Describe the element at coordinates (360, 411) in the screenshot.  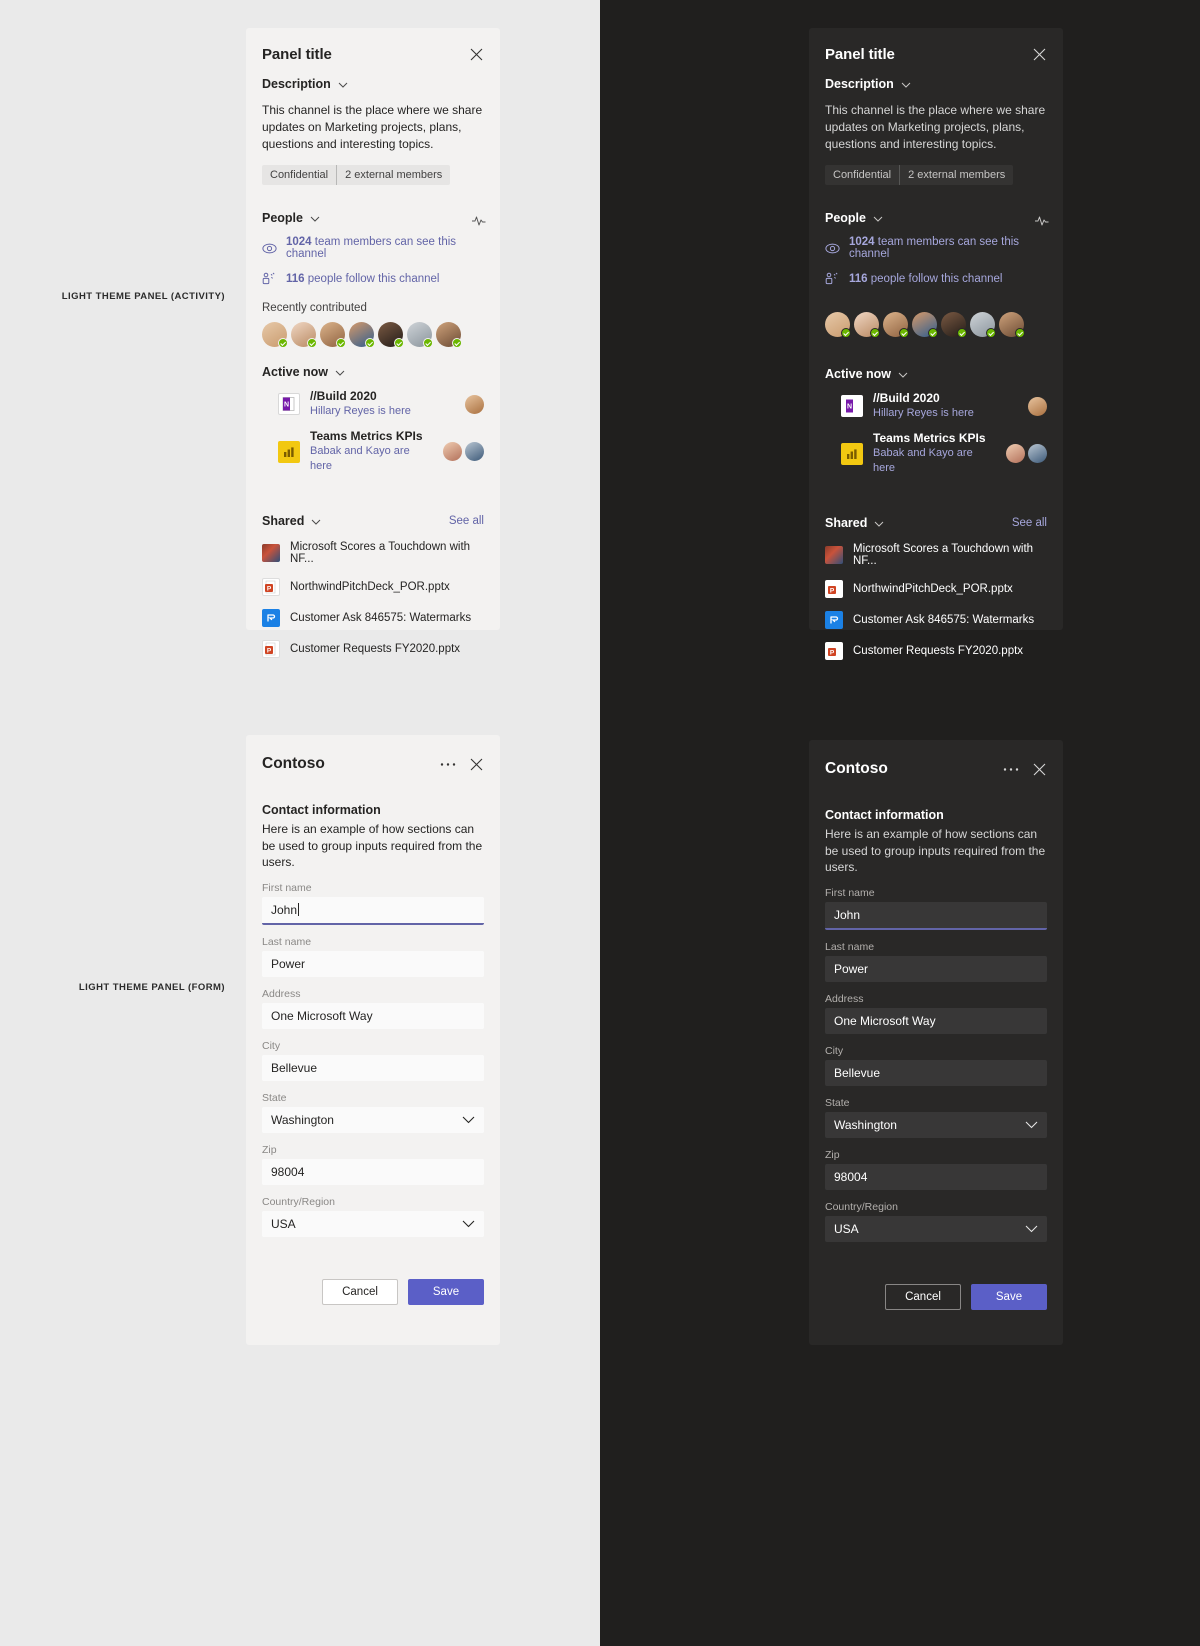
I see `active-item-subtitle: Hillary Reyes is here` at that location.